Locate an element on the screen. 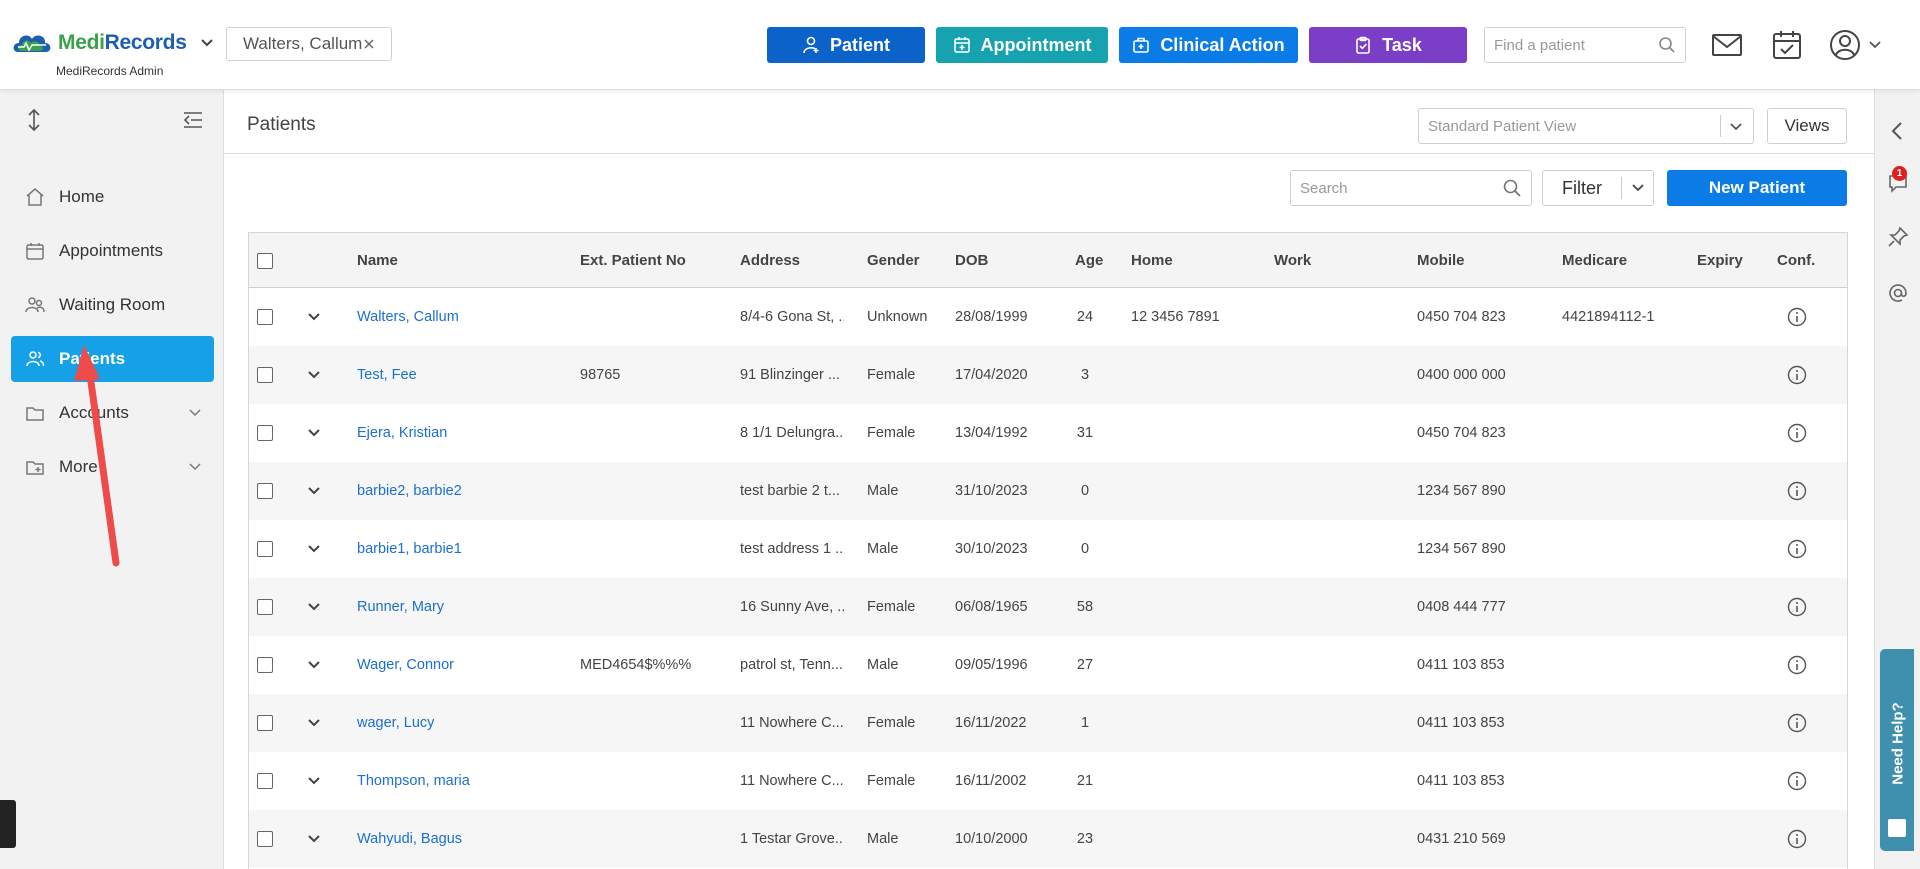  column-header-ext-no: Ext. Patient No is located at coordinates (633, 260).